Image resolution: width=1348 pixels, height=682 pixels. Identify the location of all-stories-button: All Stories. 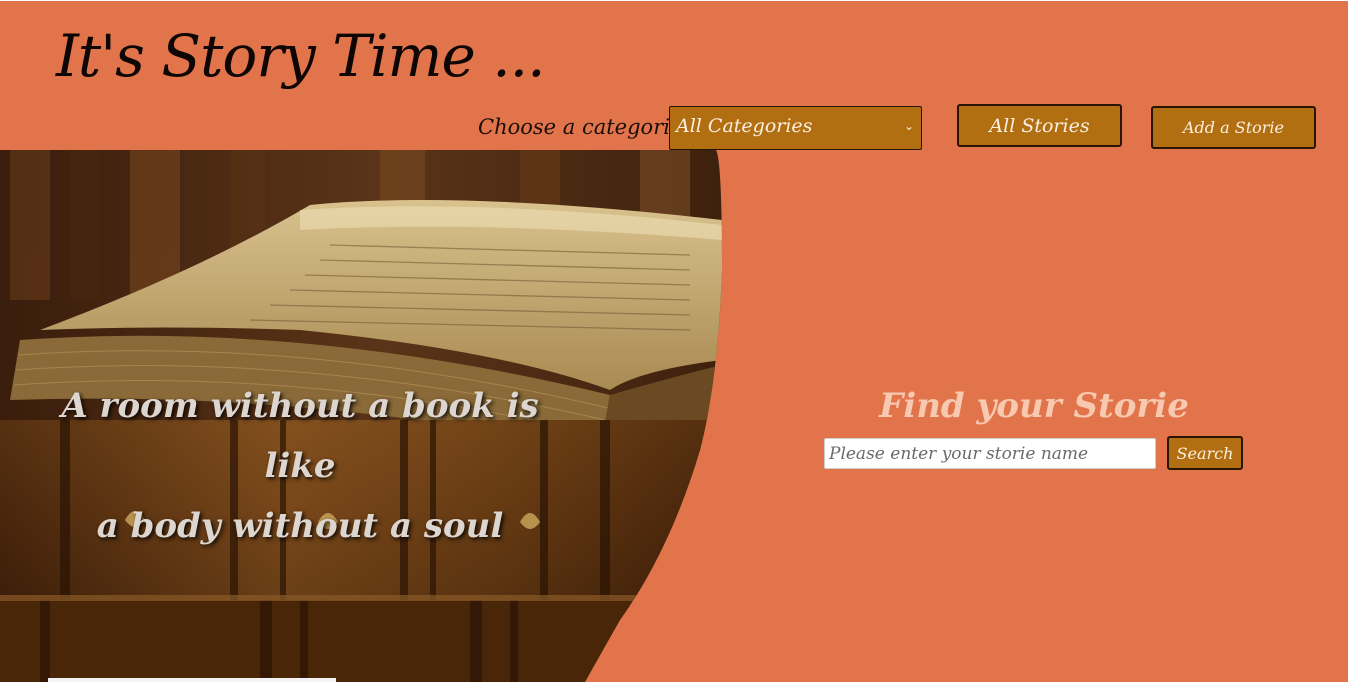
(1039, 125).